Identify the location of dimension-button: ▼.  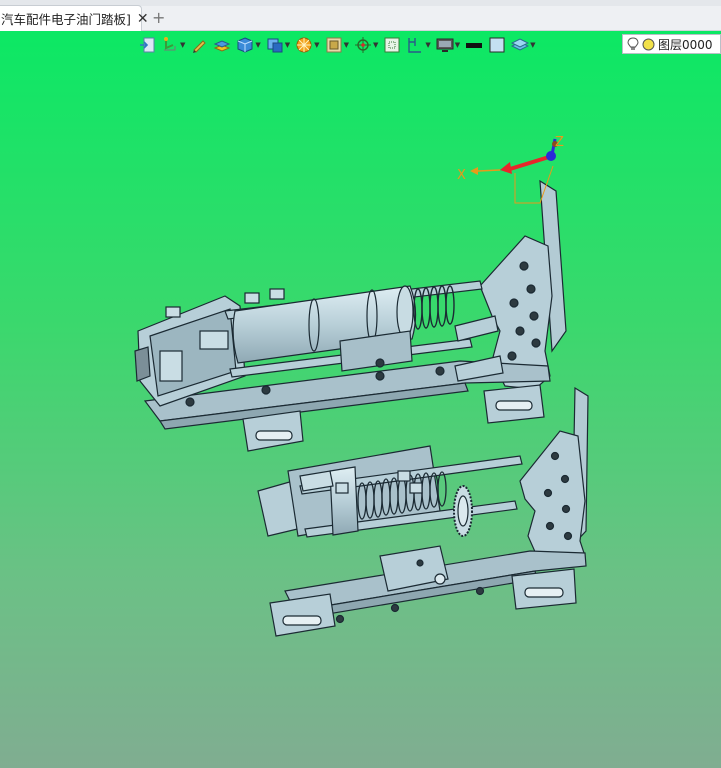
(418, 45).